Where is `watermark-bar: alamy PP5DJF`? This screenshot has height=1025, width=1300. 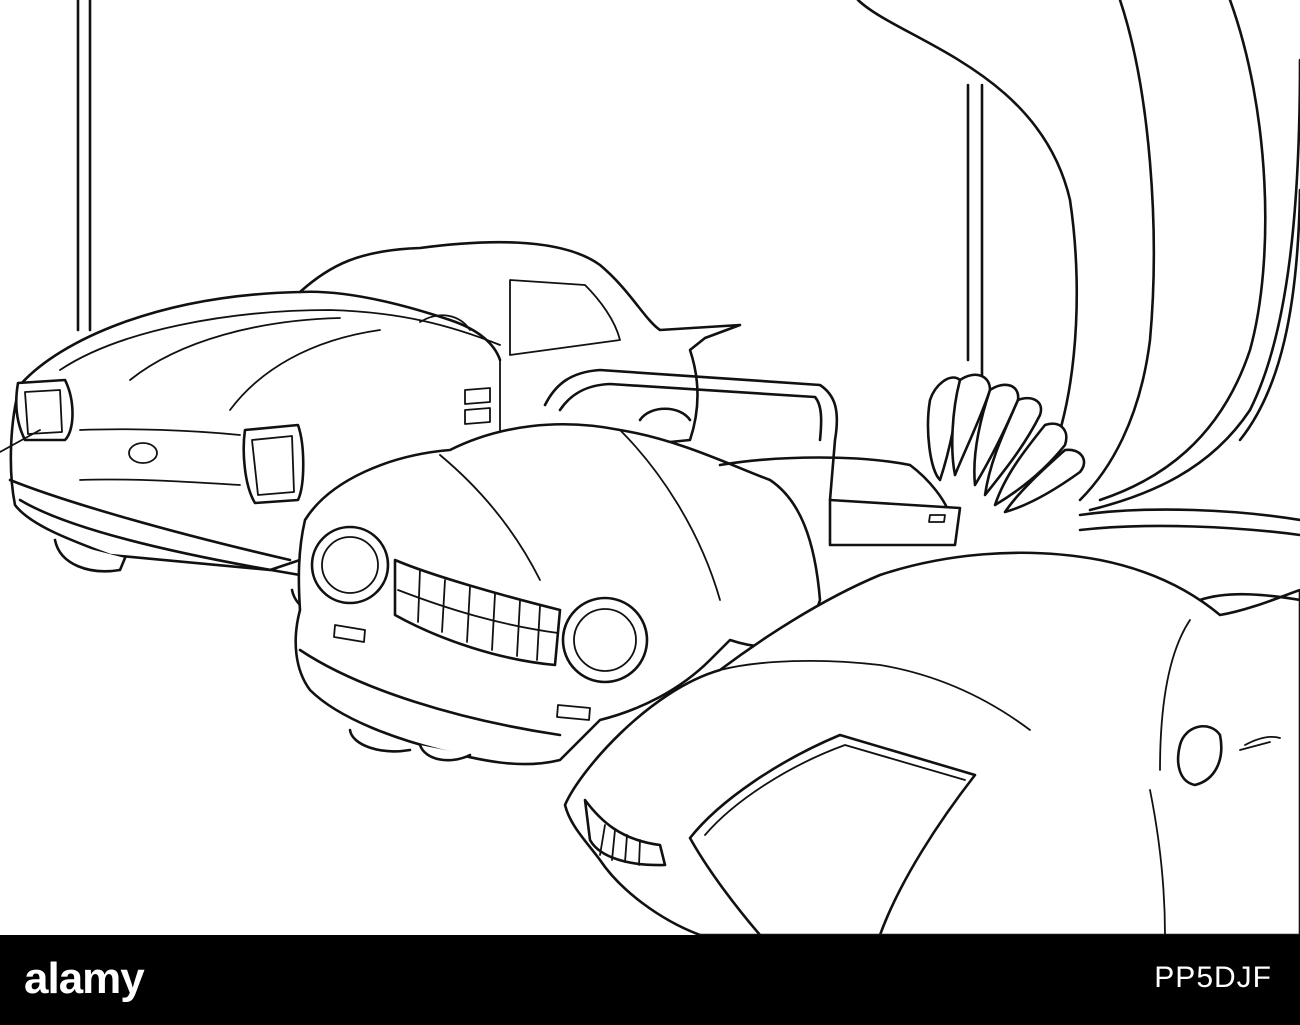 watermark-bar: alamy PP5DJF is located at coordinates (650, 980).